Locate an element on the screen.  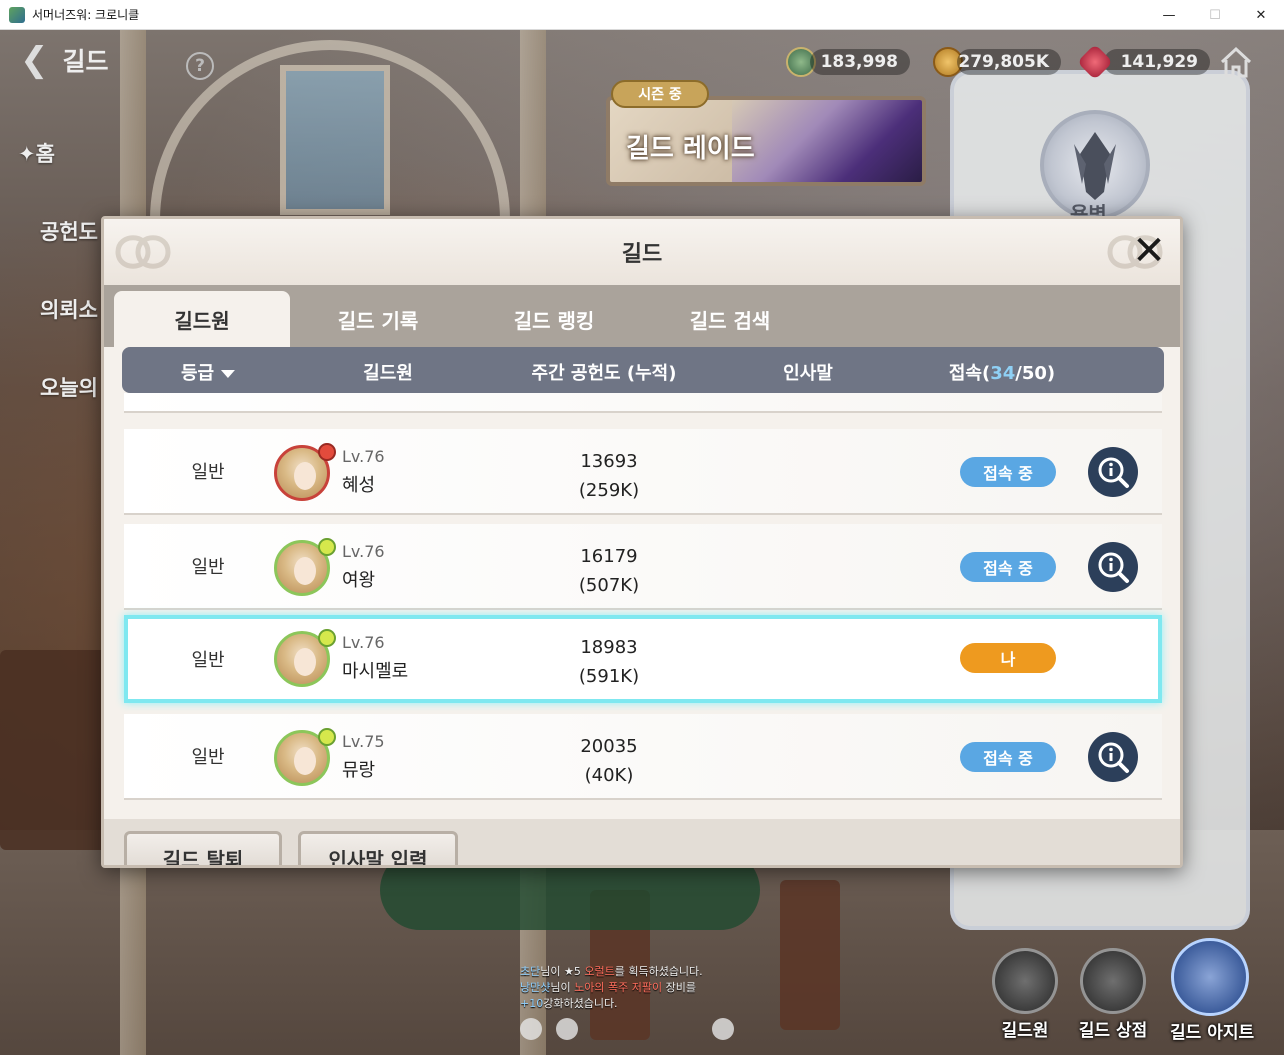
tab-guild-log: 길드 기록 is located at coordinates (378, 319).